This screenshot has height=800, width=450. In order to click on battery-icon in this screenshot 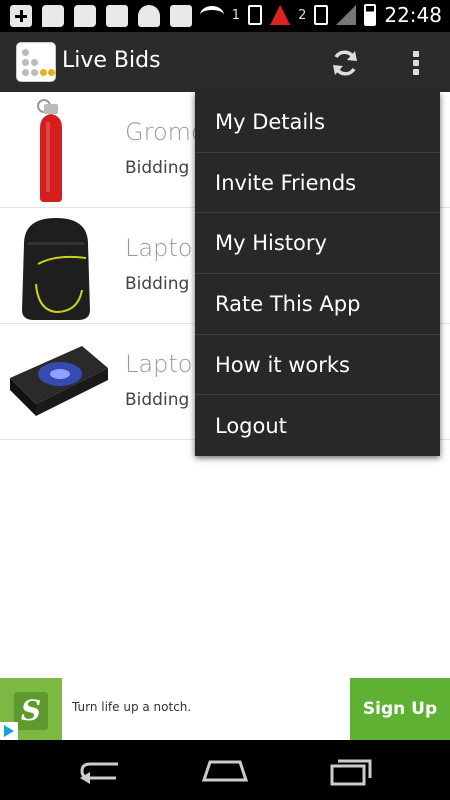, I will do `click(370, 15)`.